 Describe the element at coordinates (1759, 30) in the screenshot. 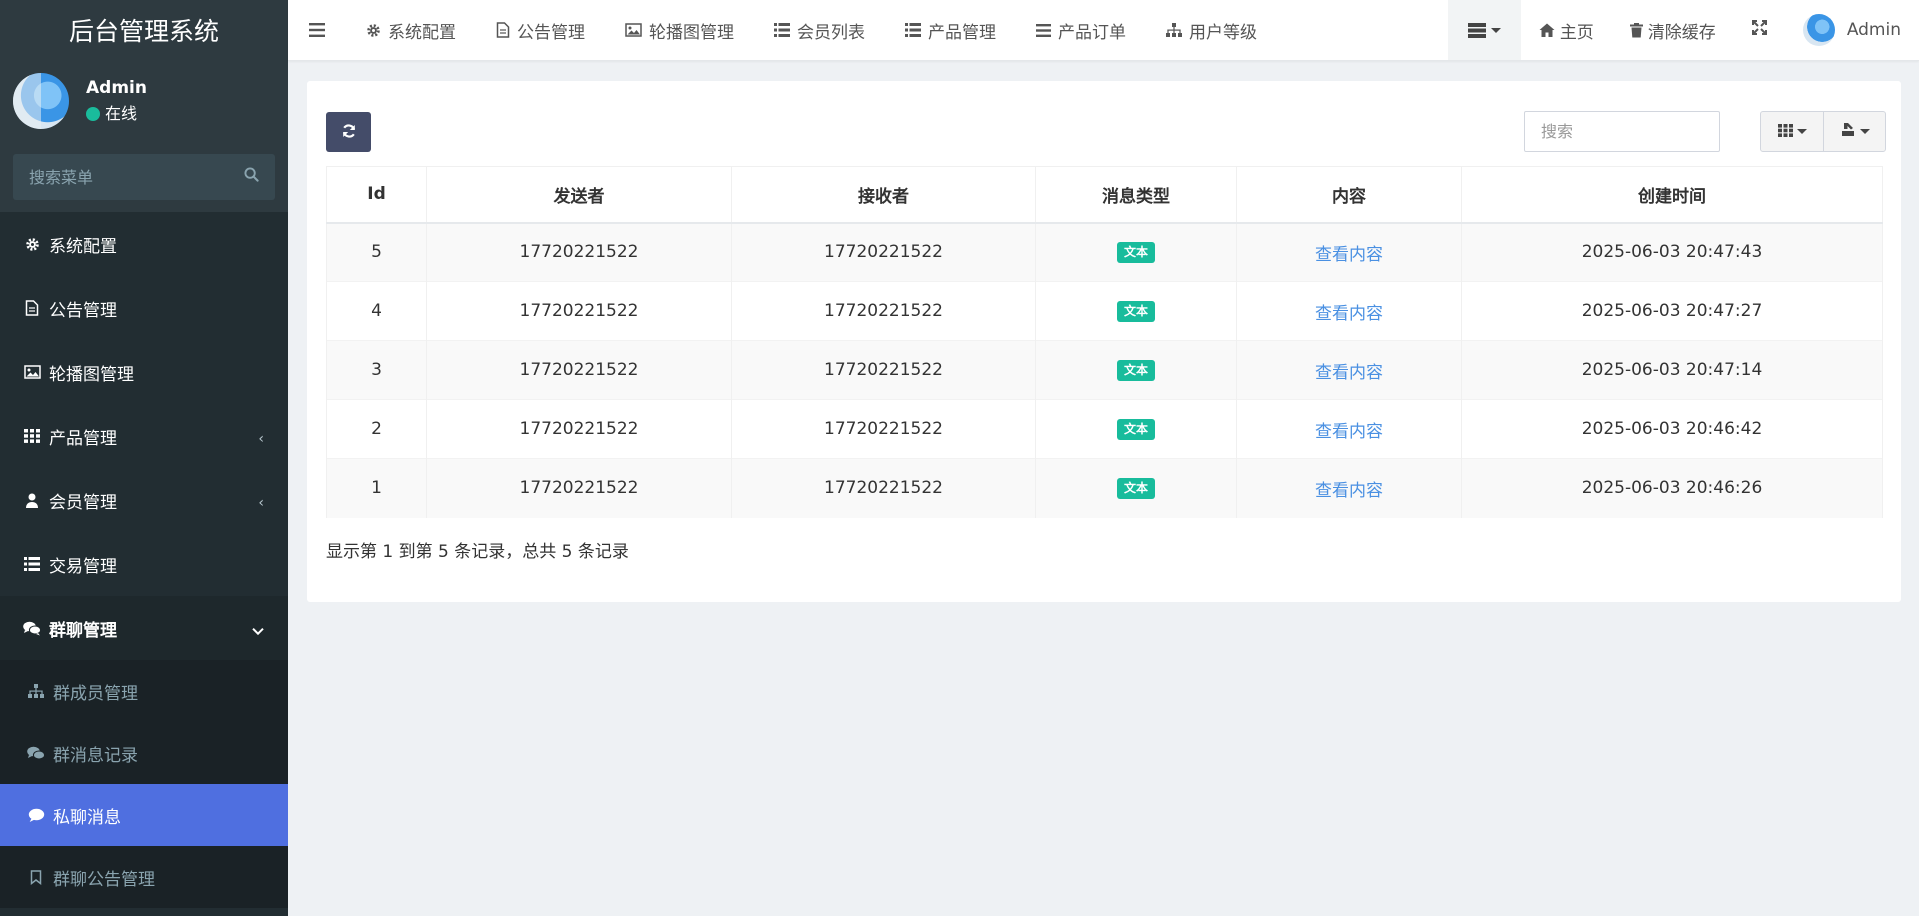

I see `fullscreen-button` at that location.